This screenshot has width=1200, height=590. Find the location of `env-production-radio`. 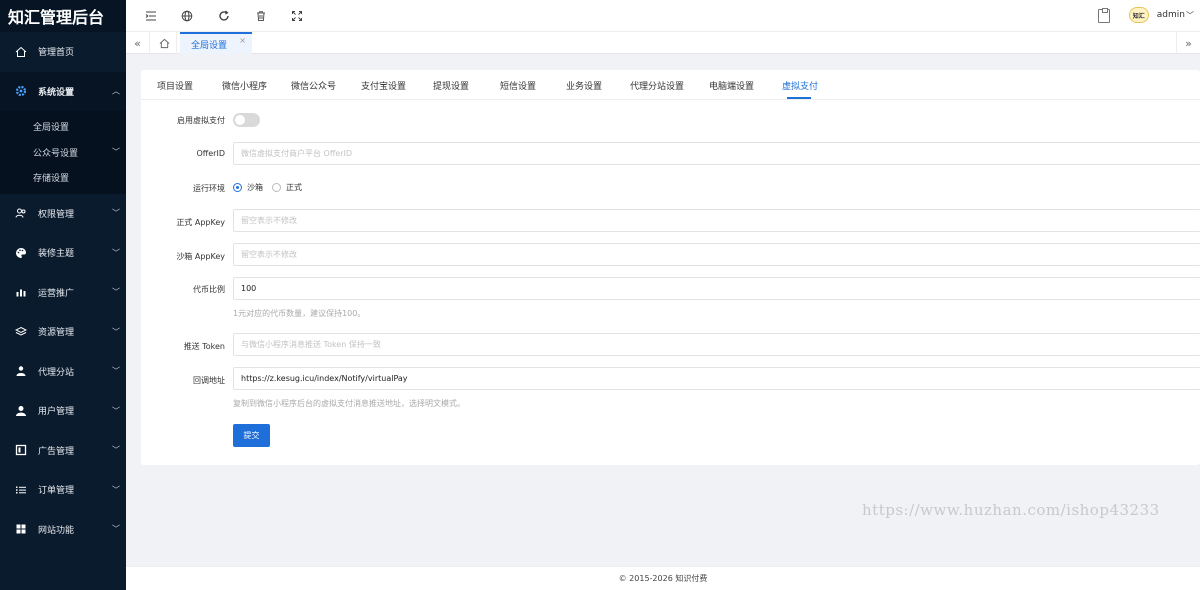

env-production-radio is located at coordinates (276, 187).